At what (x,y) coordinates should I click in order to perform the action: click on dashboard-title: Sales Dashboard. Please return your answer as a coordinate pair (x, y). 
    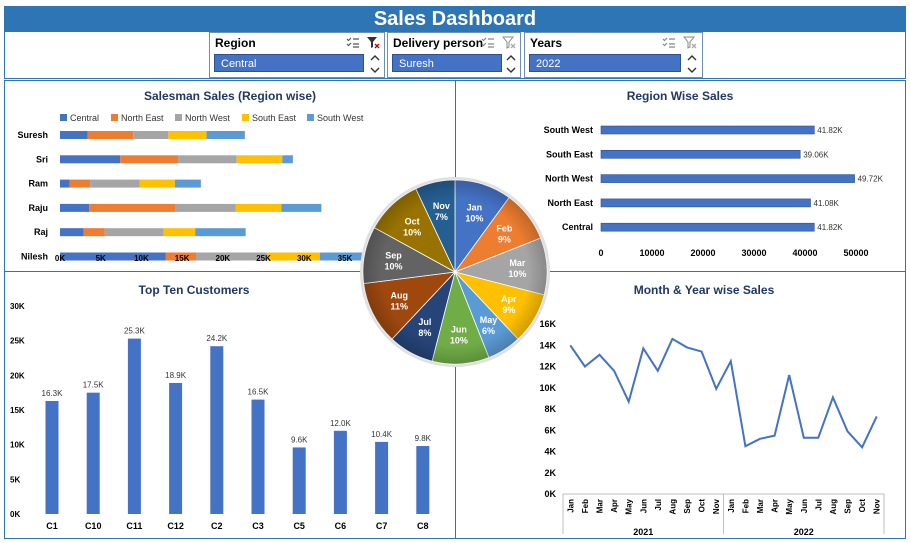
    Looking at the image, I should click on (455, 19).